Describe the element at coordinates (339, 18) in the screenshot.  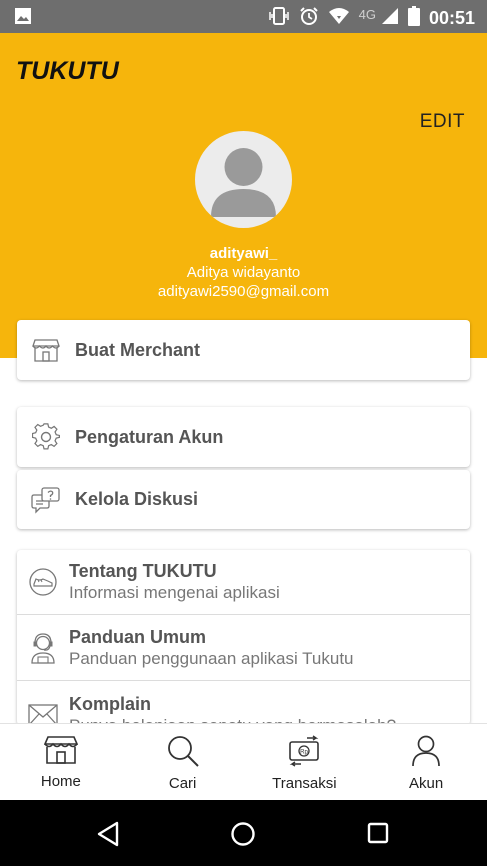
I see `wifi-icon` at that location.